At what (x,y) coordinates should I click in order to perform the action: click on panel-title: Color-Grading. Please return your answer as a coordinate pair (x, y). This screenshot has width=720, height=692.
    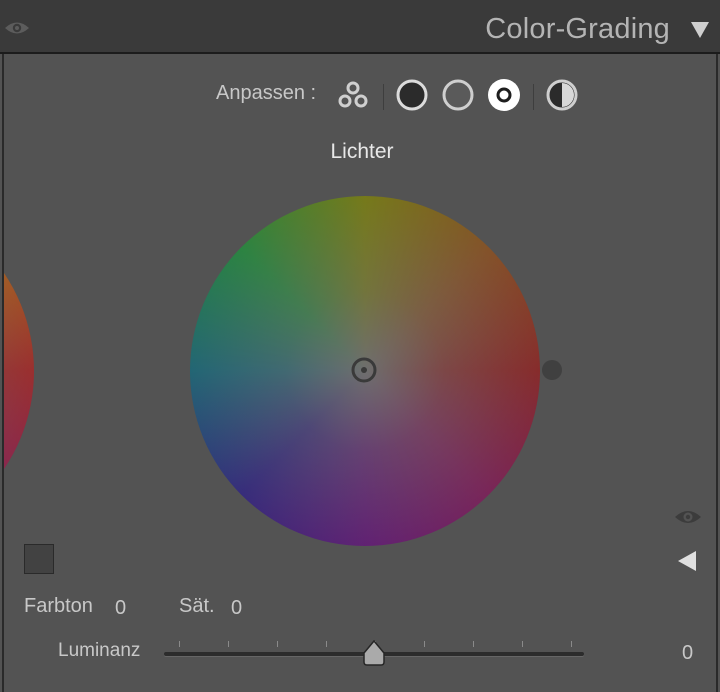
    Looking at the image, I should click on (577, 29).